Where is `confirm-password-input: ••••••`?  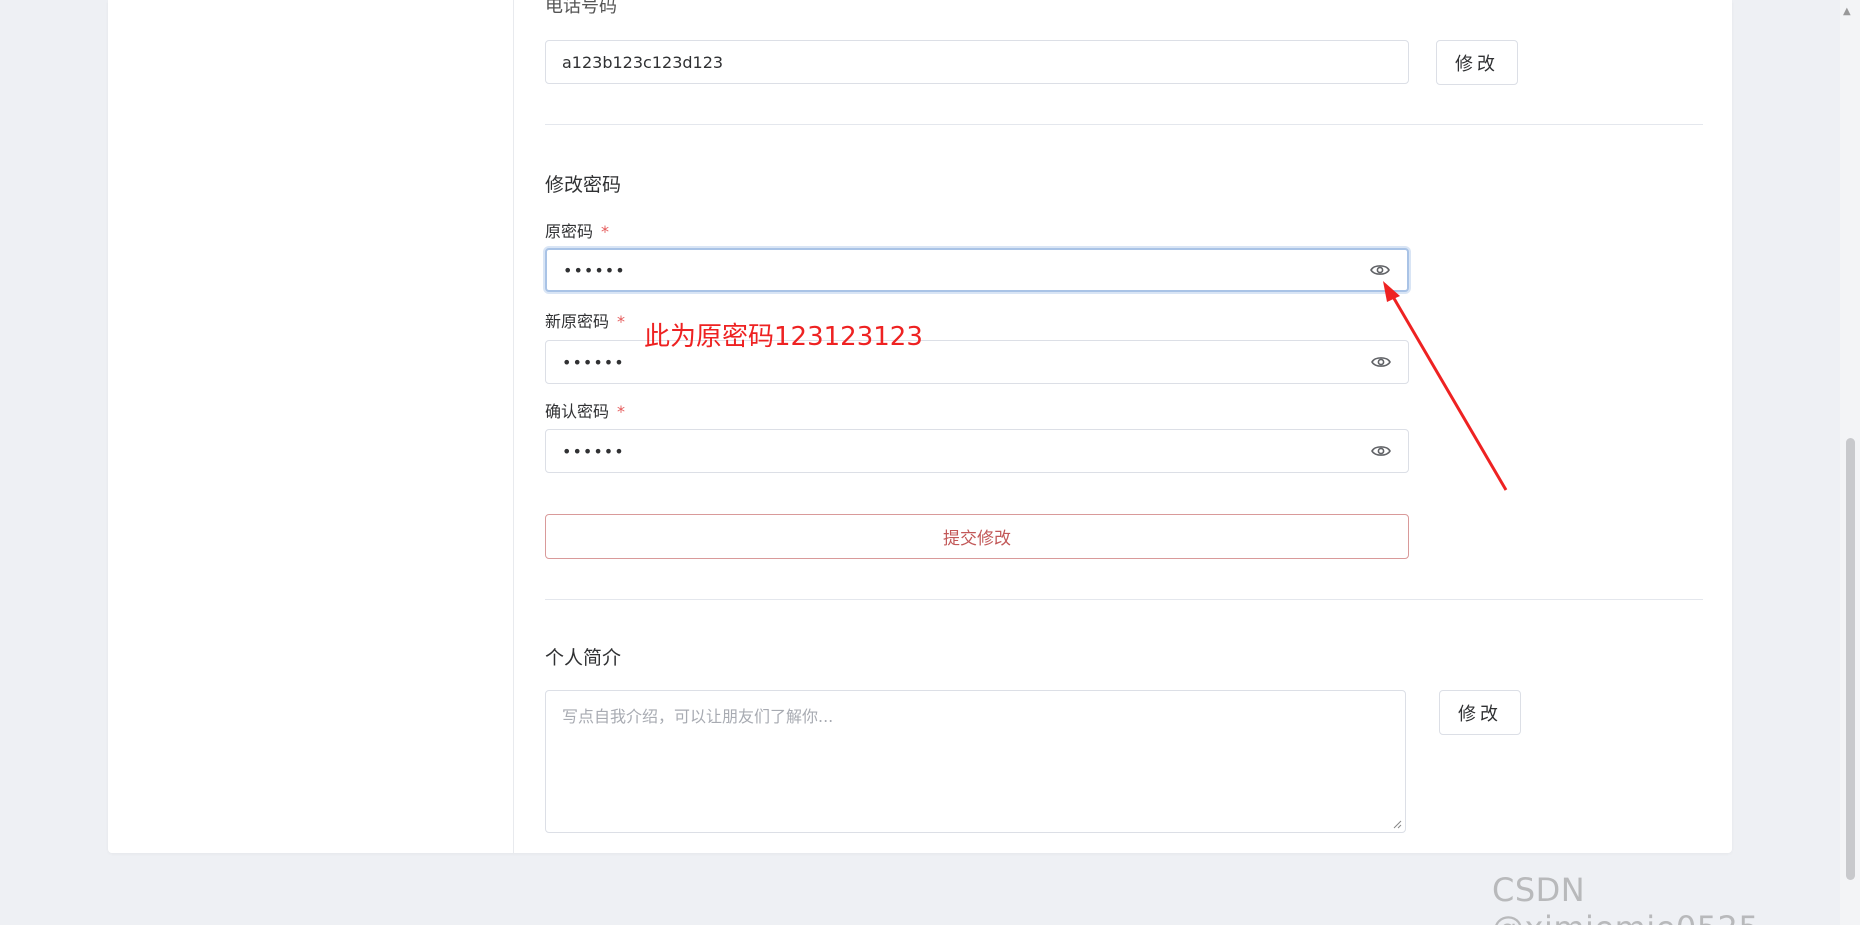
confirm-password-input: •••••• is located at coordinates (977, 451).